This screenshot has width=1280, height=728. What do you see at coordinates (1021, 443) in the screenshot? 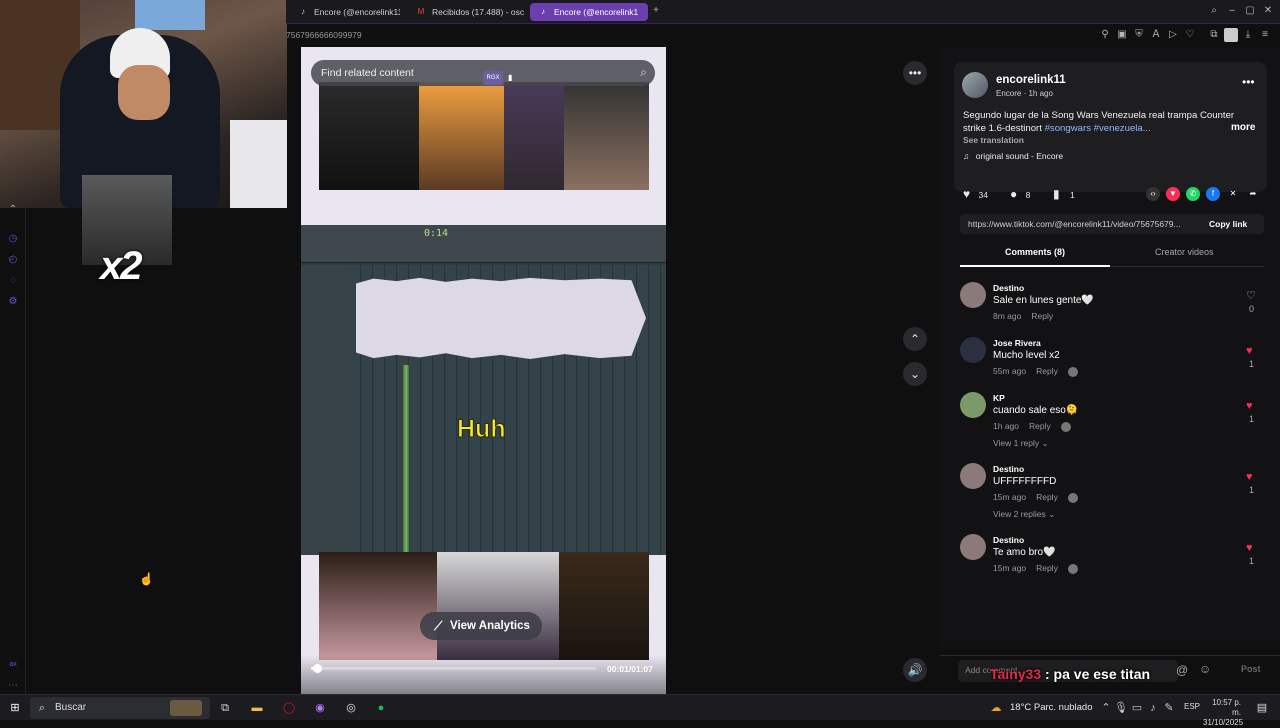
I see `view-replies-button: View 1 reply ⌄` at bounding box center [1021, 443].